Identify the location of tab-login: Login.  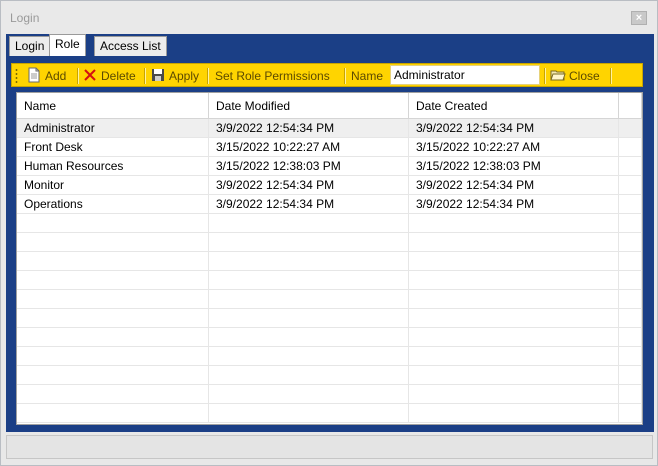
(30, 46).